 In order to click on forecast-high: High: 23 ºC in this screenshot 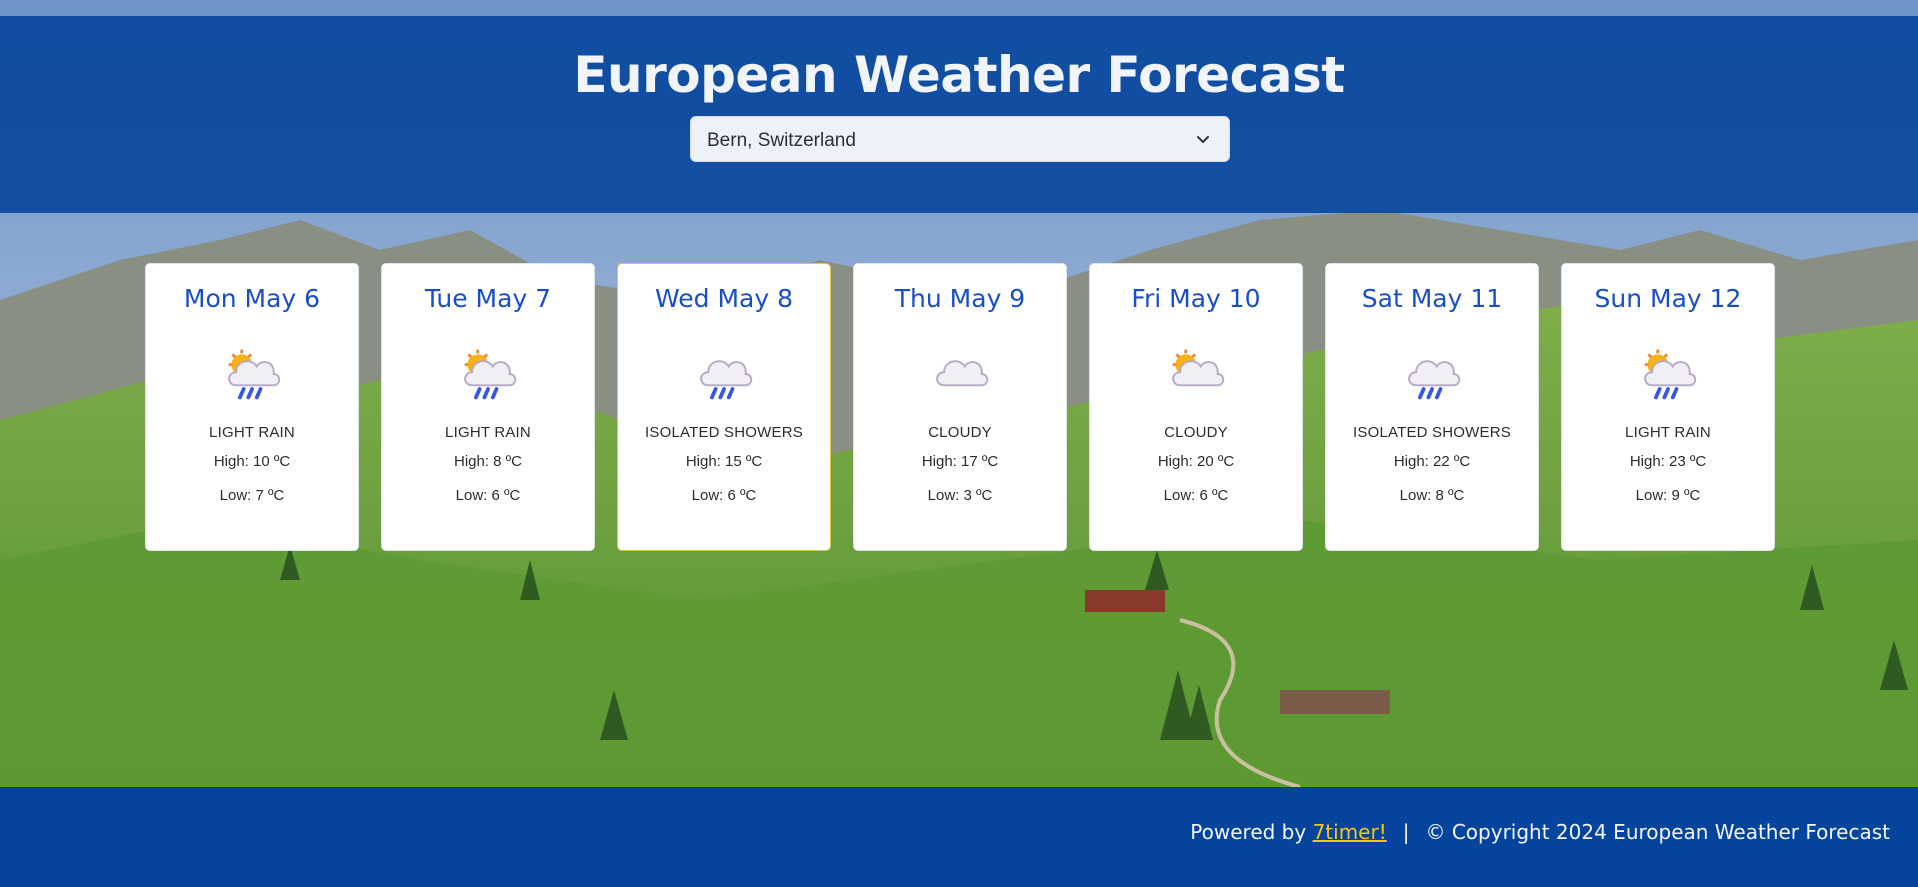, I will do `click(1668, 461)`.